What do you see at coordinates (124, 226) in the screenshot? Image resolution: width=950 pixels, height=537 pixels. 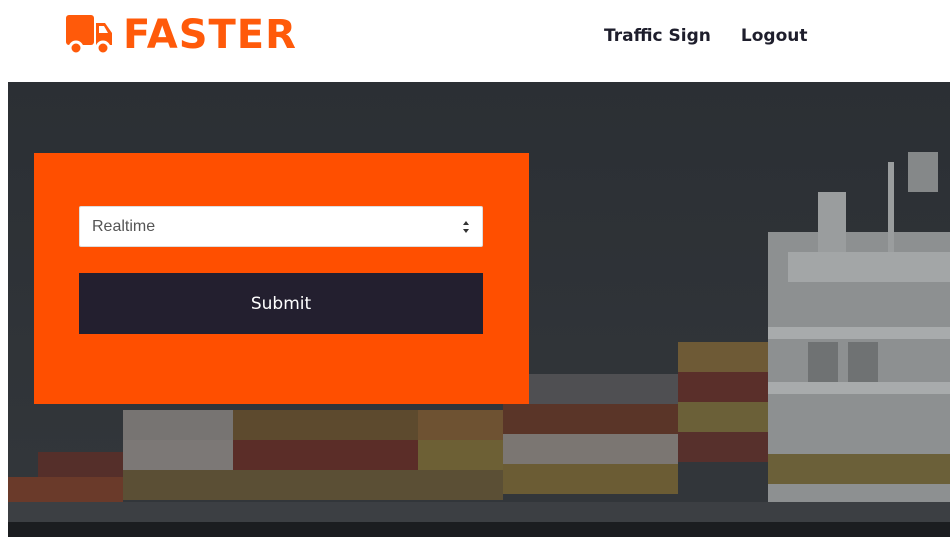 I see `mode-select-value: Realtime` at bounding box center [124, 226].